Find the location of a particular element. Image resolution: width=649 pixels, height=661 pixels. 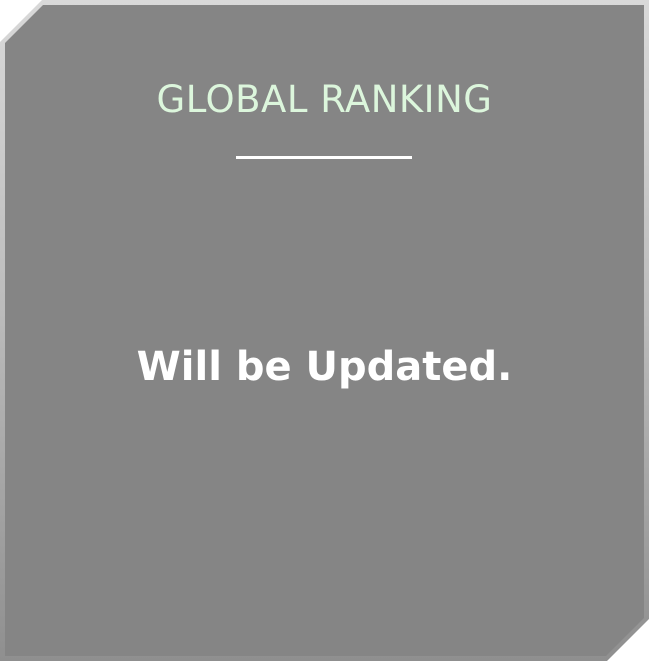

title-divider is located at coordinates (324, 157).